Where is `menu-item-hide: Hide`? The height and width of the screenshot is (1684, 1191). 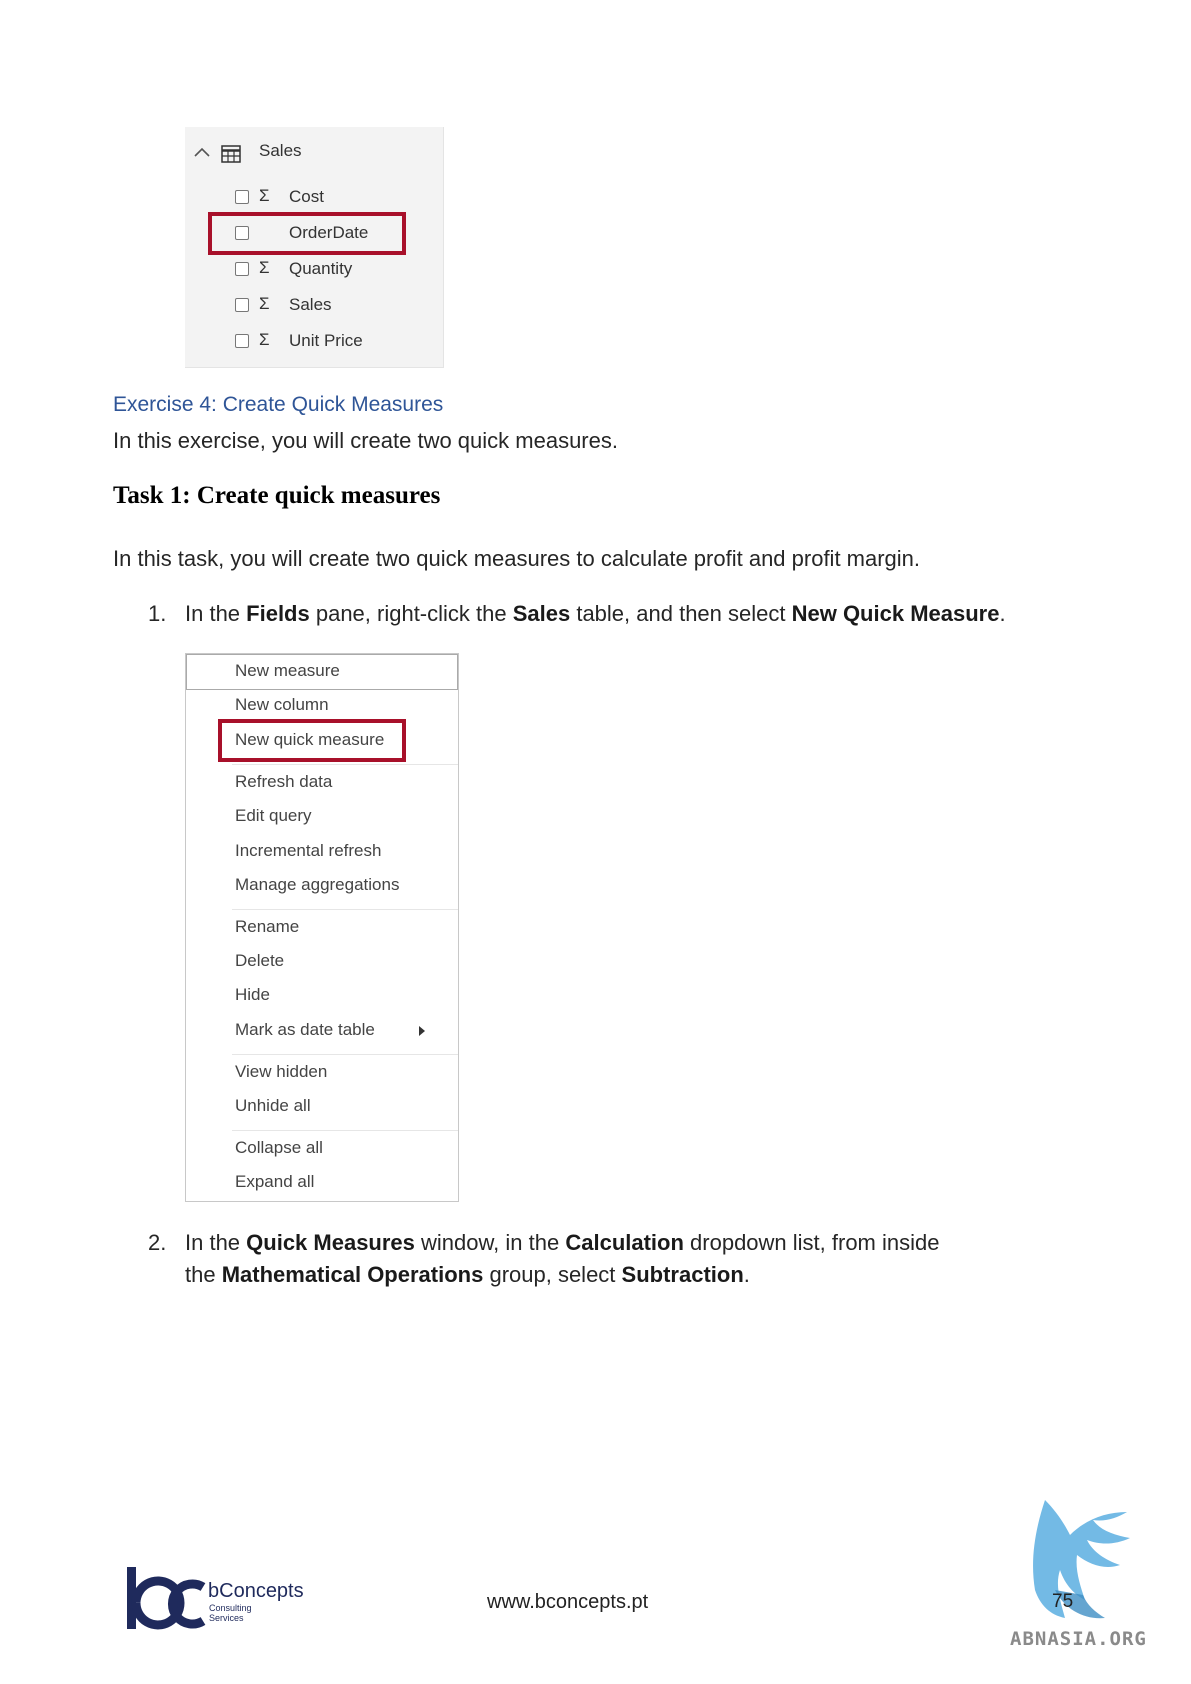
menu-item-hide: Hide is located at coordinates (252, 995).